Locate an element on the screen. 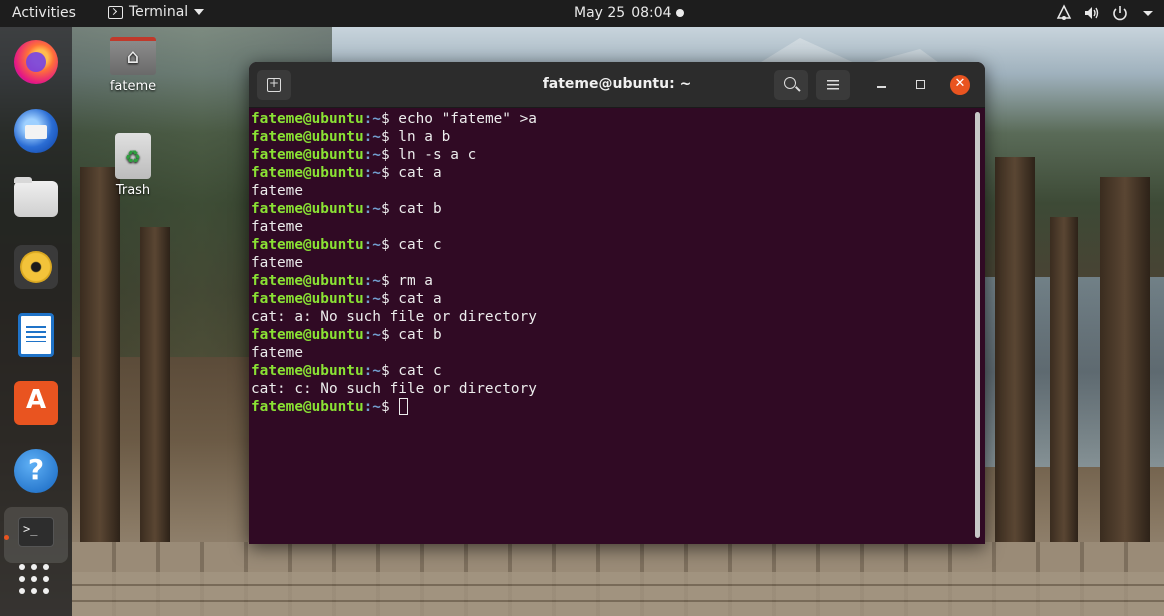  dock is located at coordinates (36, 321).